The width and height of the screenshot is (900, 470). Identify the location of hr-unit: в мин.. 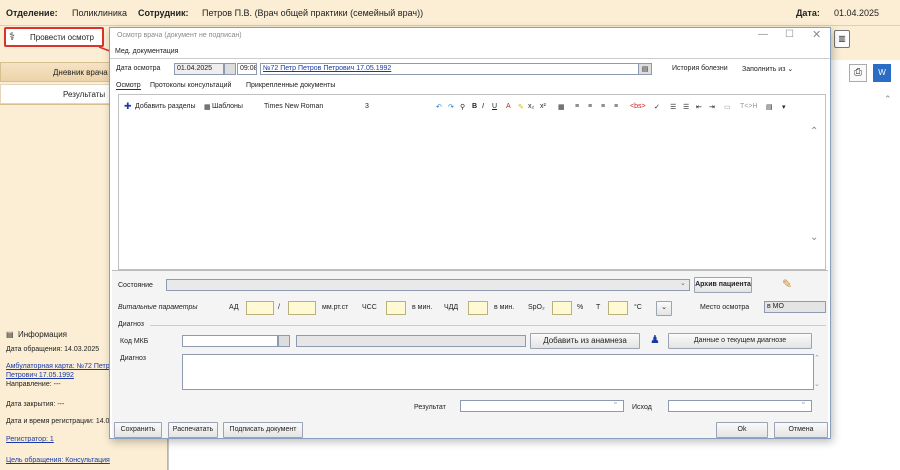
(422, 307).